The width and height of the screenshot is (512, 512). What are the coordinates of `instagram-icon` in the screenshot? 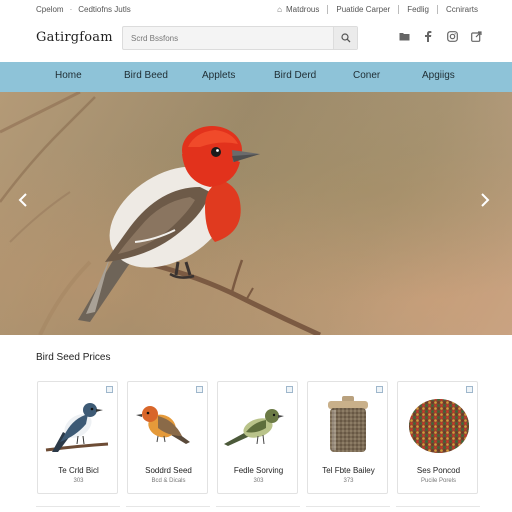 It's located at (452, 36).